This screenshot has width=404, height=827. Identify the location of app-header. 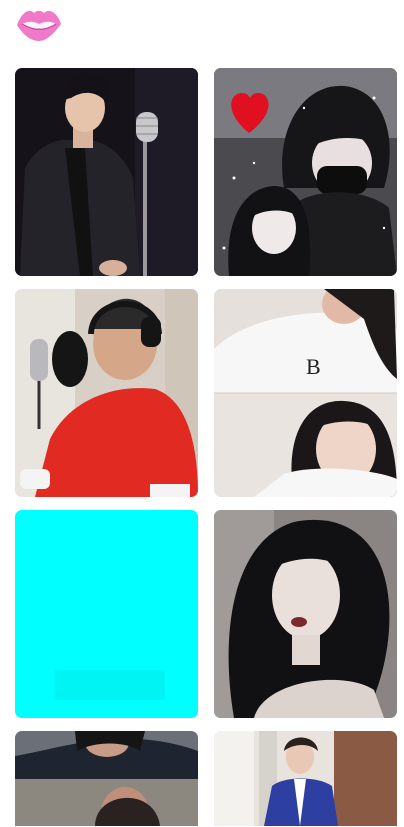
(202, 30).